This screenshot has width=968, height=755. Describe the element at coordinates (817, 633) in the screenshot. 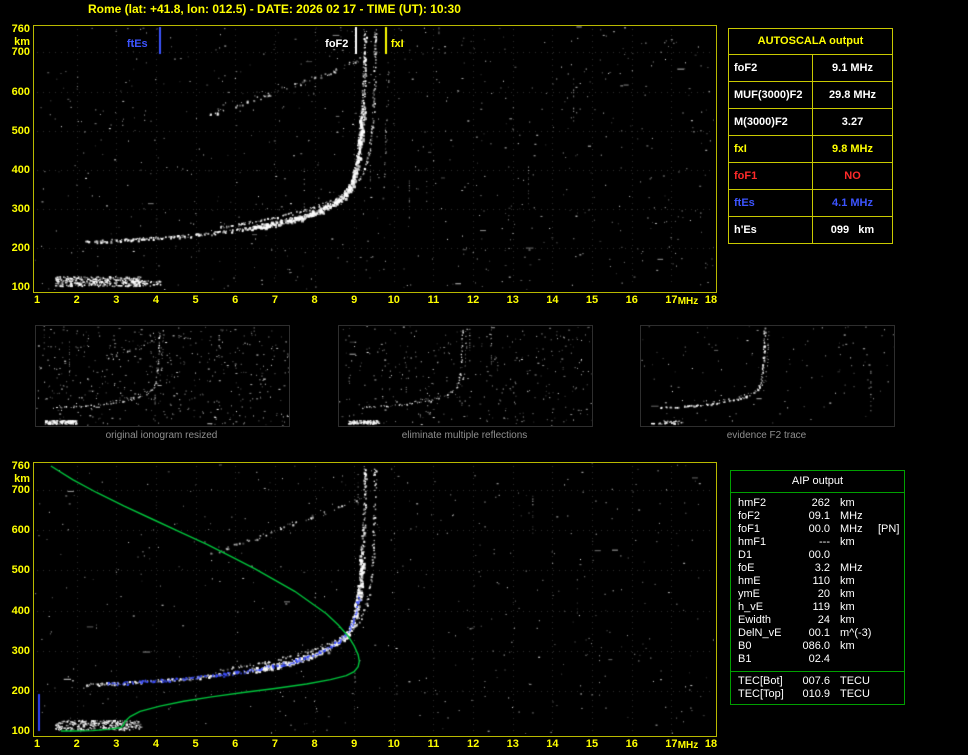

I see `aip-row-deln-ve: DelN_vE 00.1 m^(-3)` at that location.